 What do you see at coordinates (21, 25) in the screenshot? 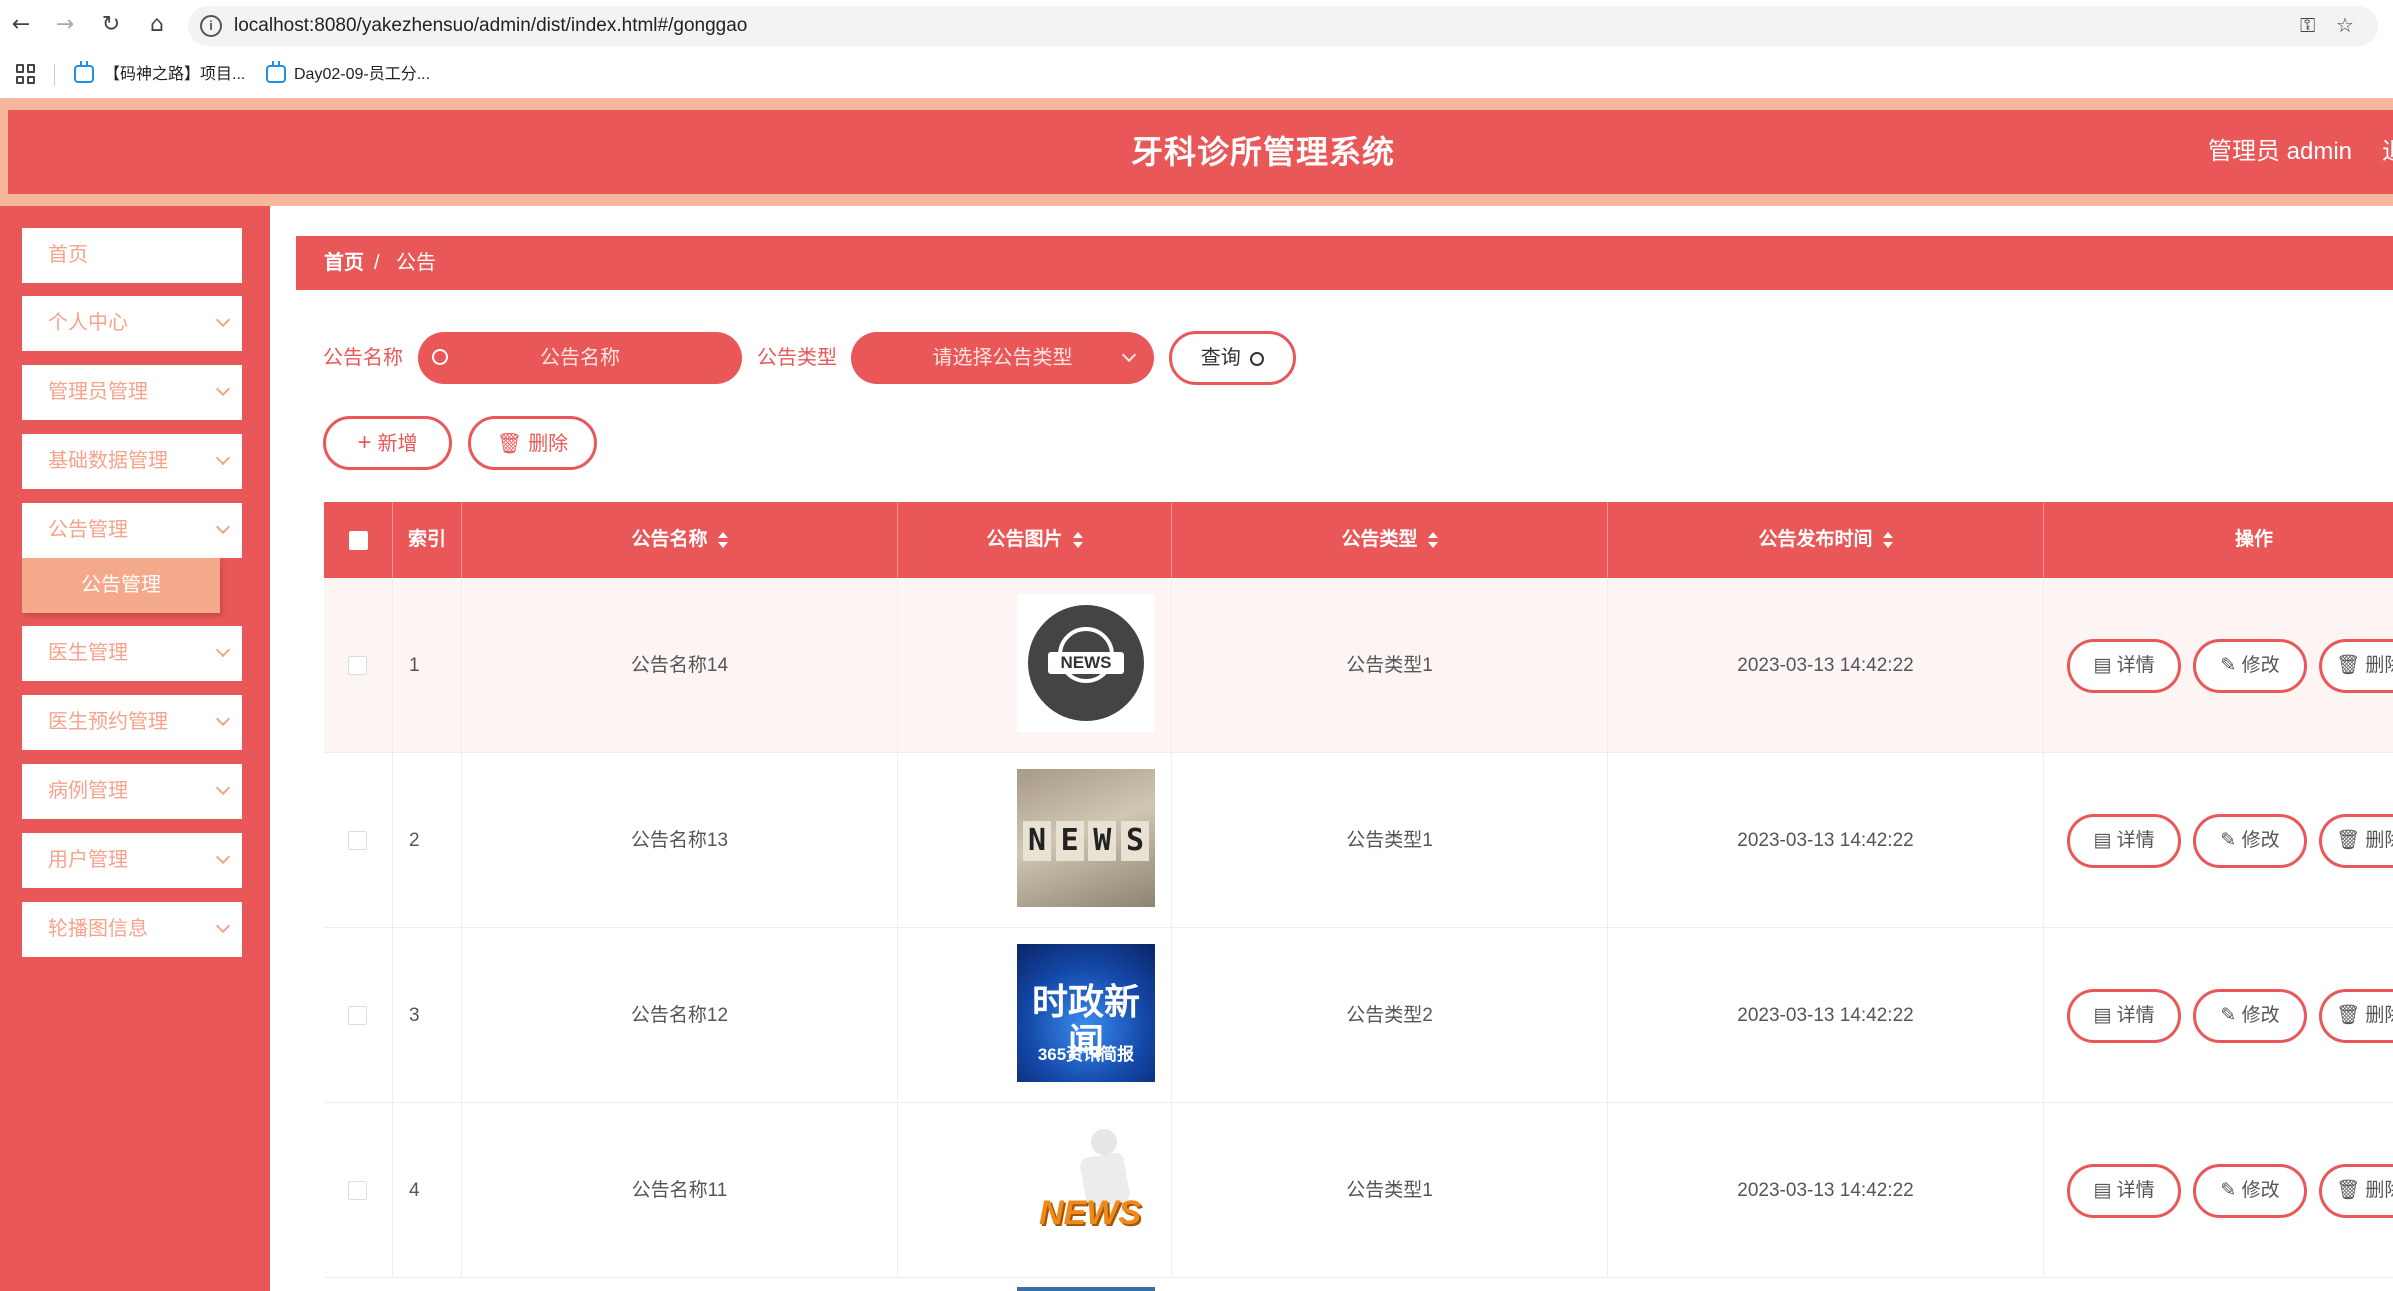
I see `back-icon: ←` at bounding box center [21, 25].